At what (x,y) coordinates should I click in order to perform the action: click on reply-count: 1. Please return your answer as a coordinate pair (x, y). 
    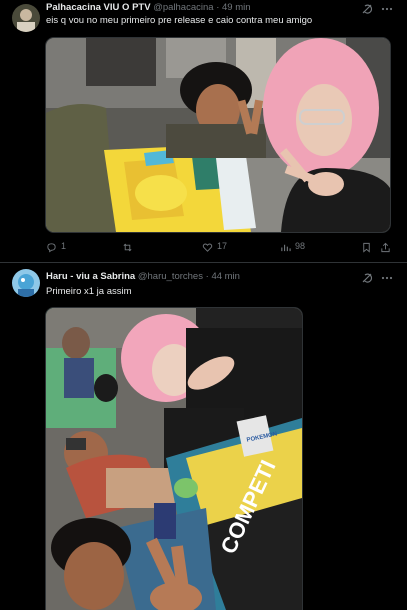
    Looking at the image, I should click on (64, 246).